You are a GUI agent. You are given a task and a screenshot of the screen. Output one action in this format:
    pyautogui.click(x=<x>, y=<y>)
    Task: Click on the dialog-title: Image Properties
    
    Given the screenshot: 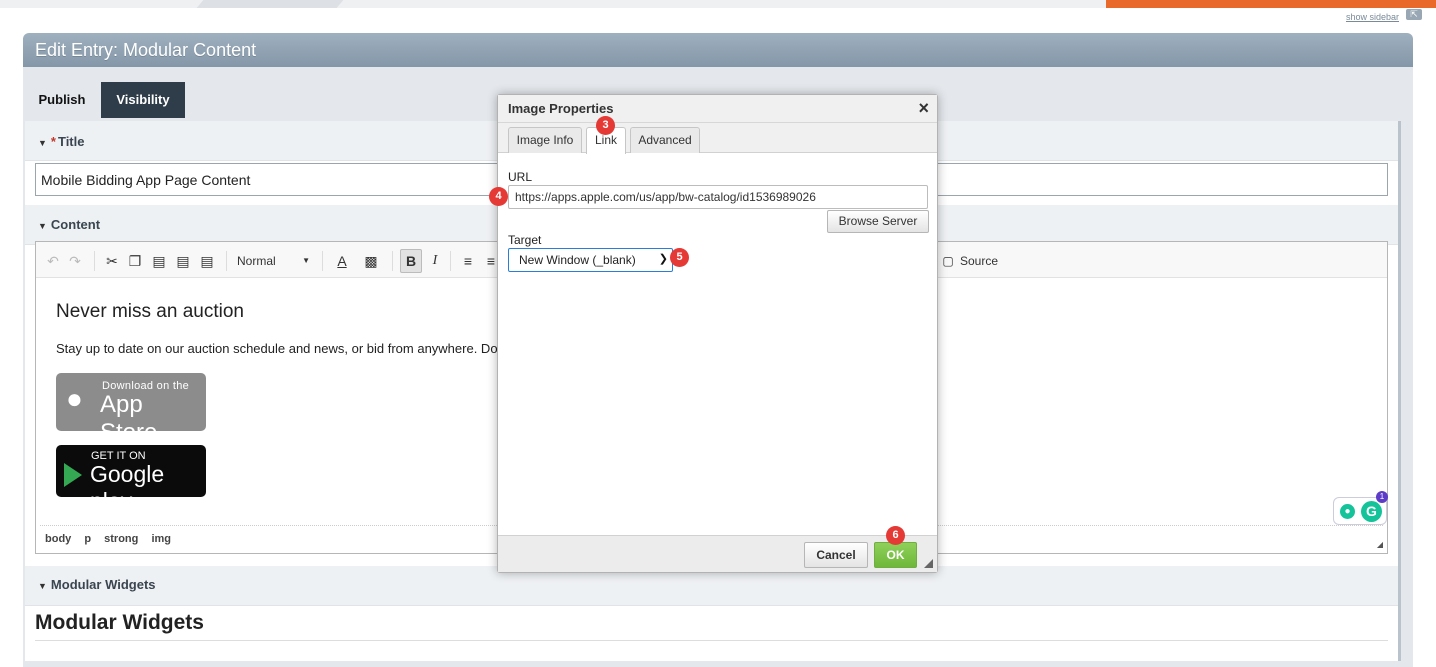 What is the action you would take?
    pyautogui.click(x=561, y=108)
    